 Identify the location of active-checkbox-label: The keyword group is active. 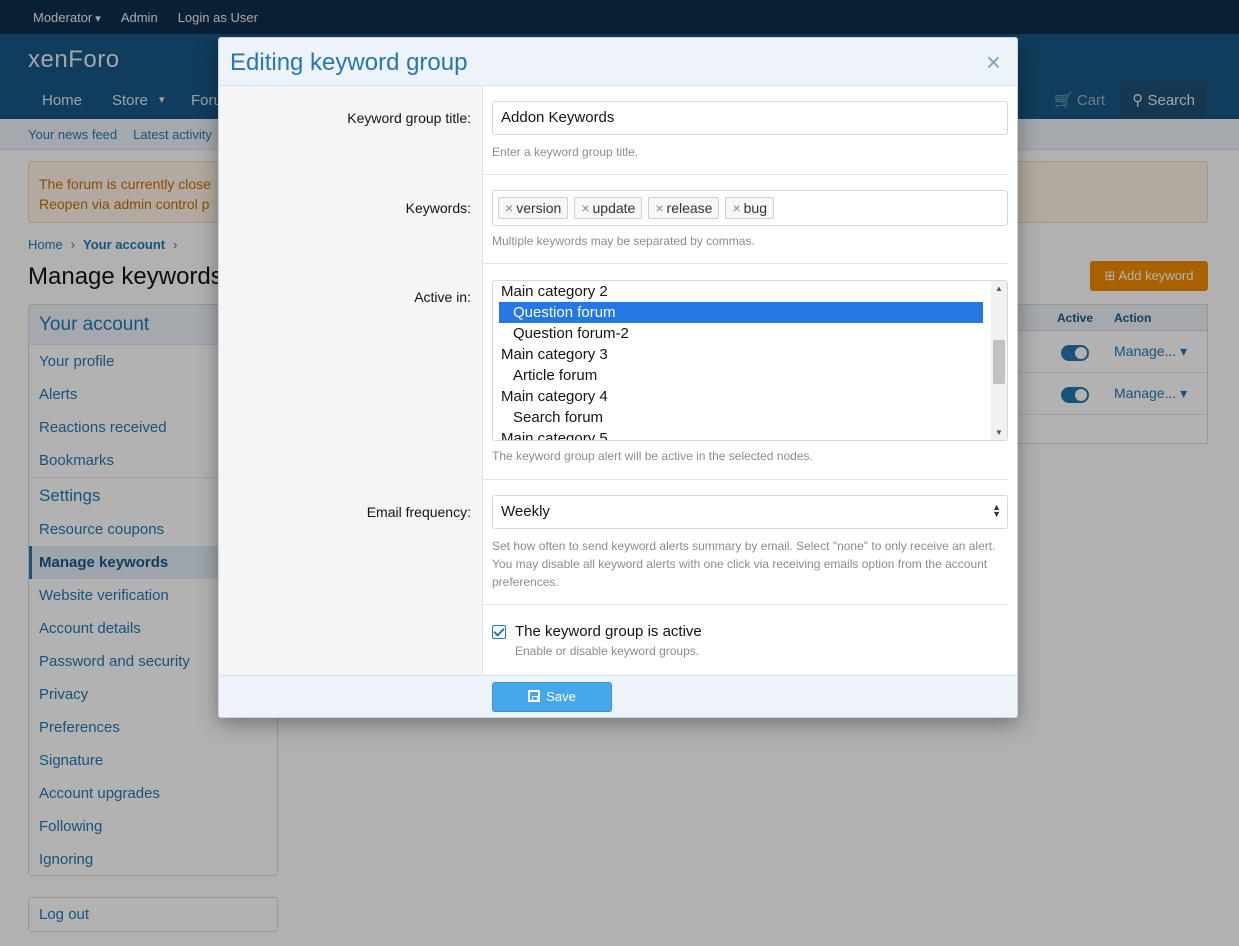
(608, 631).